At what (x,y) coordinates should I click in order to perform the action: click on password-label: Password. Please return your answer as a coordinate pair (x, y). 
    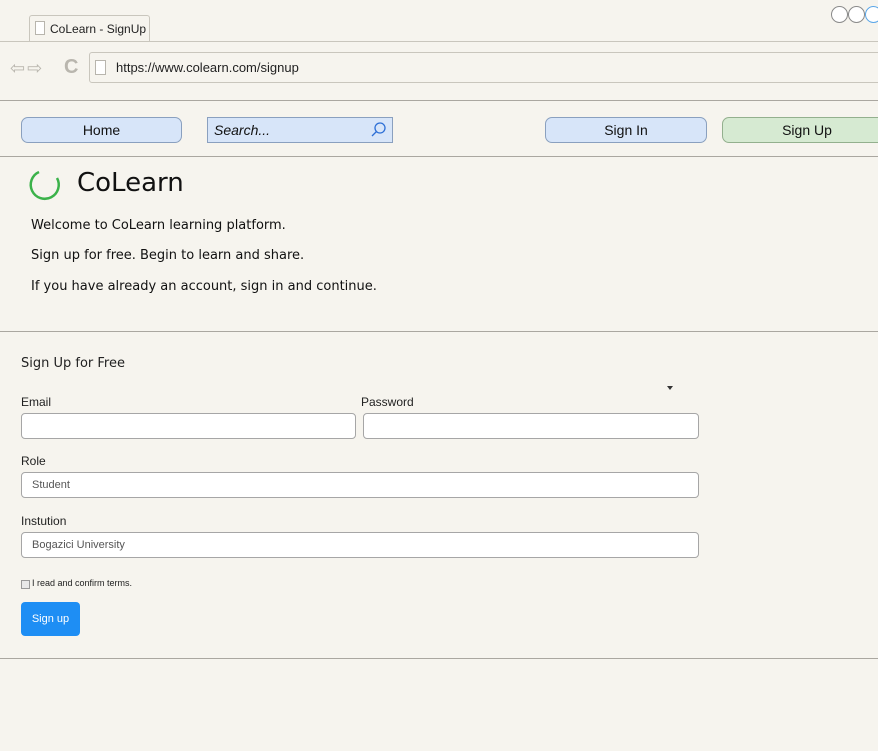
    Looking at the image, I should click on (387, 402).